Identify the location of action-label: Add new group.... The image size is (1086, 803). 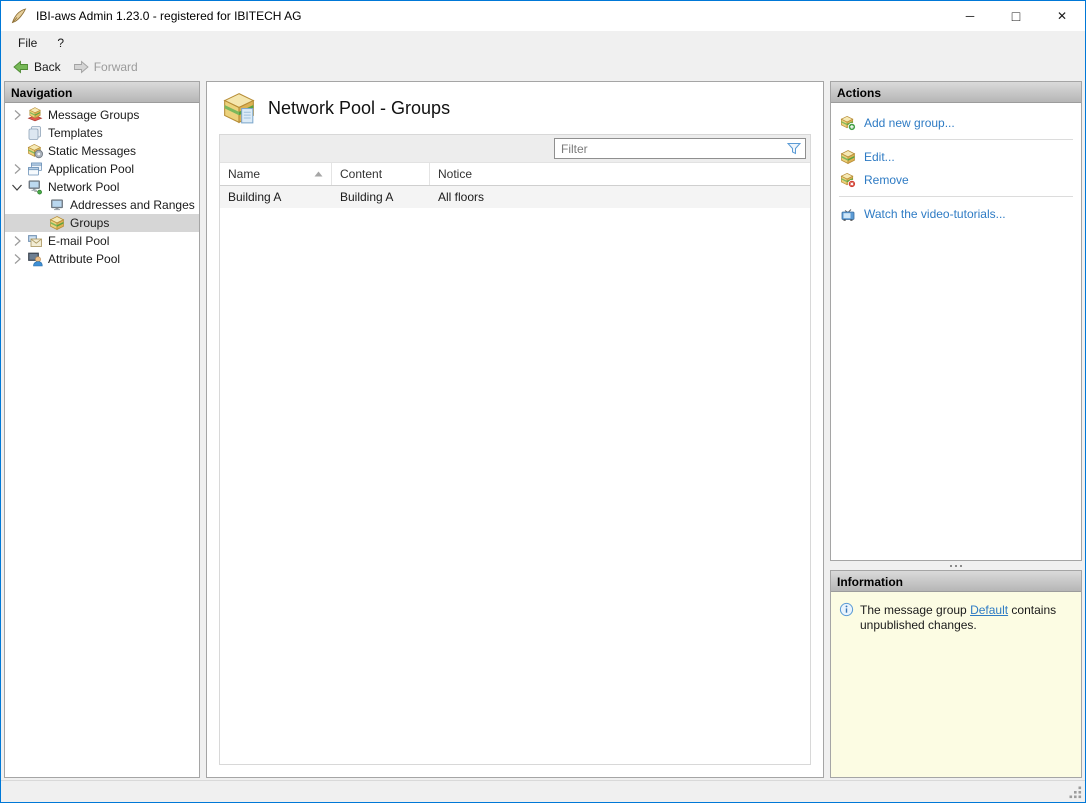
(909, 123).